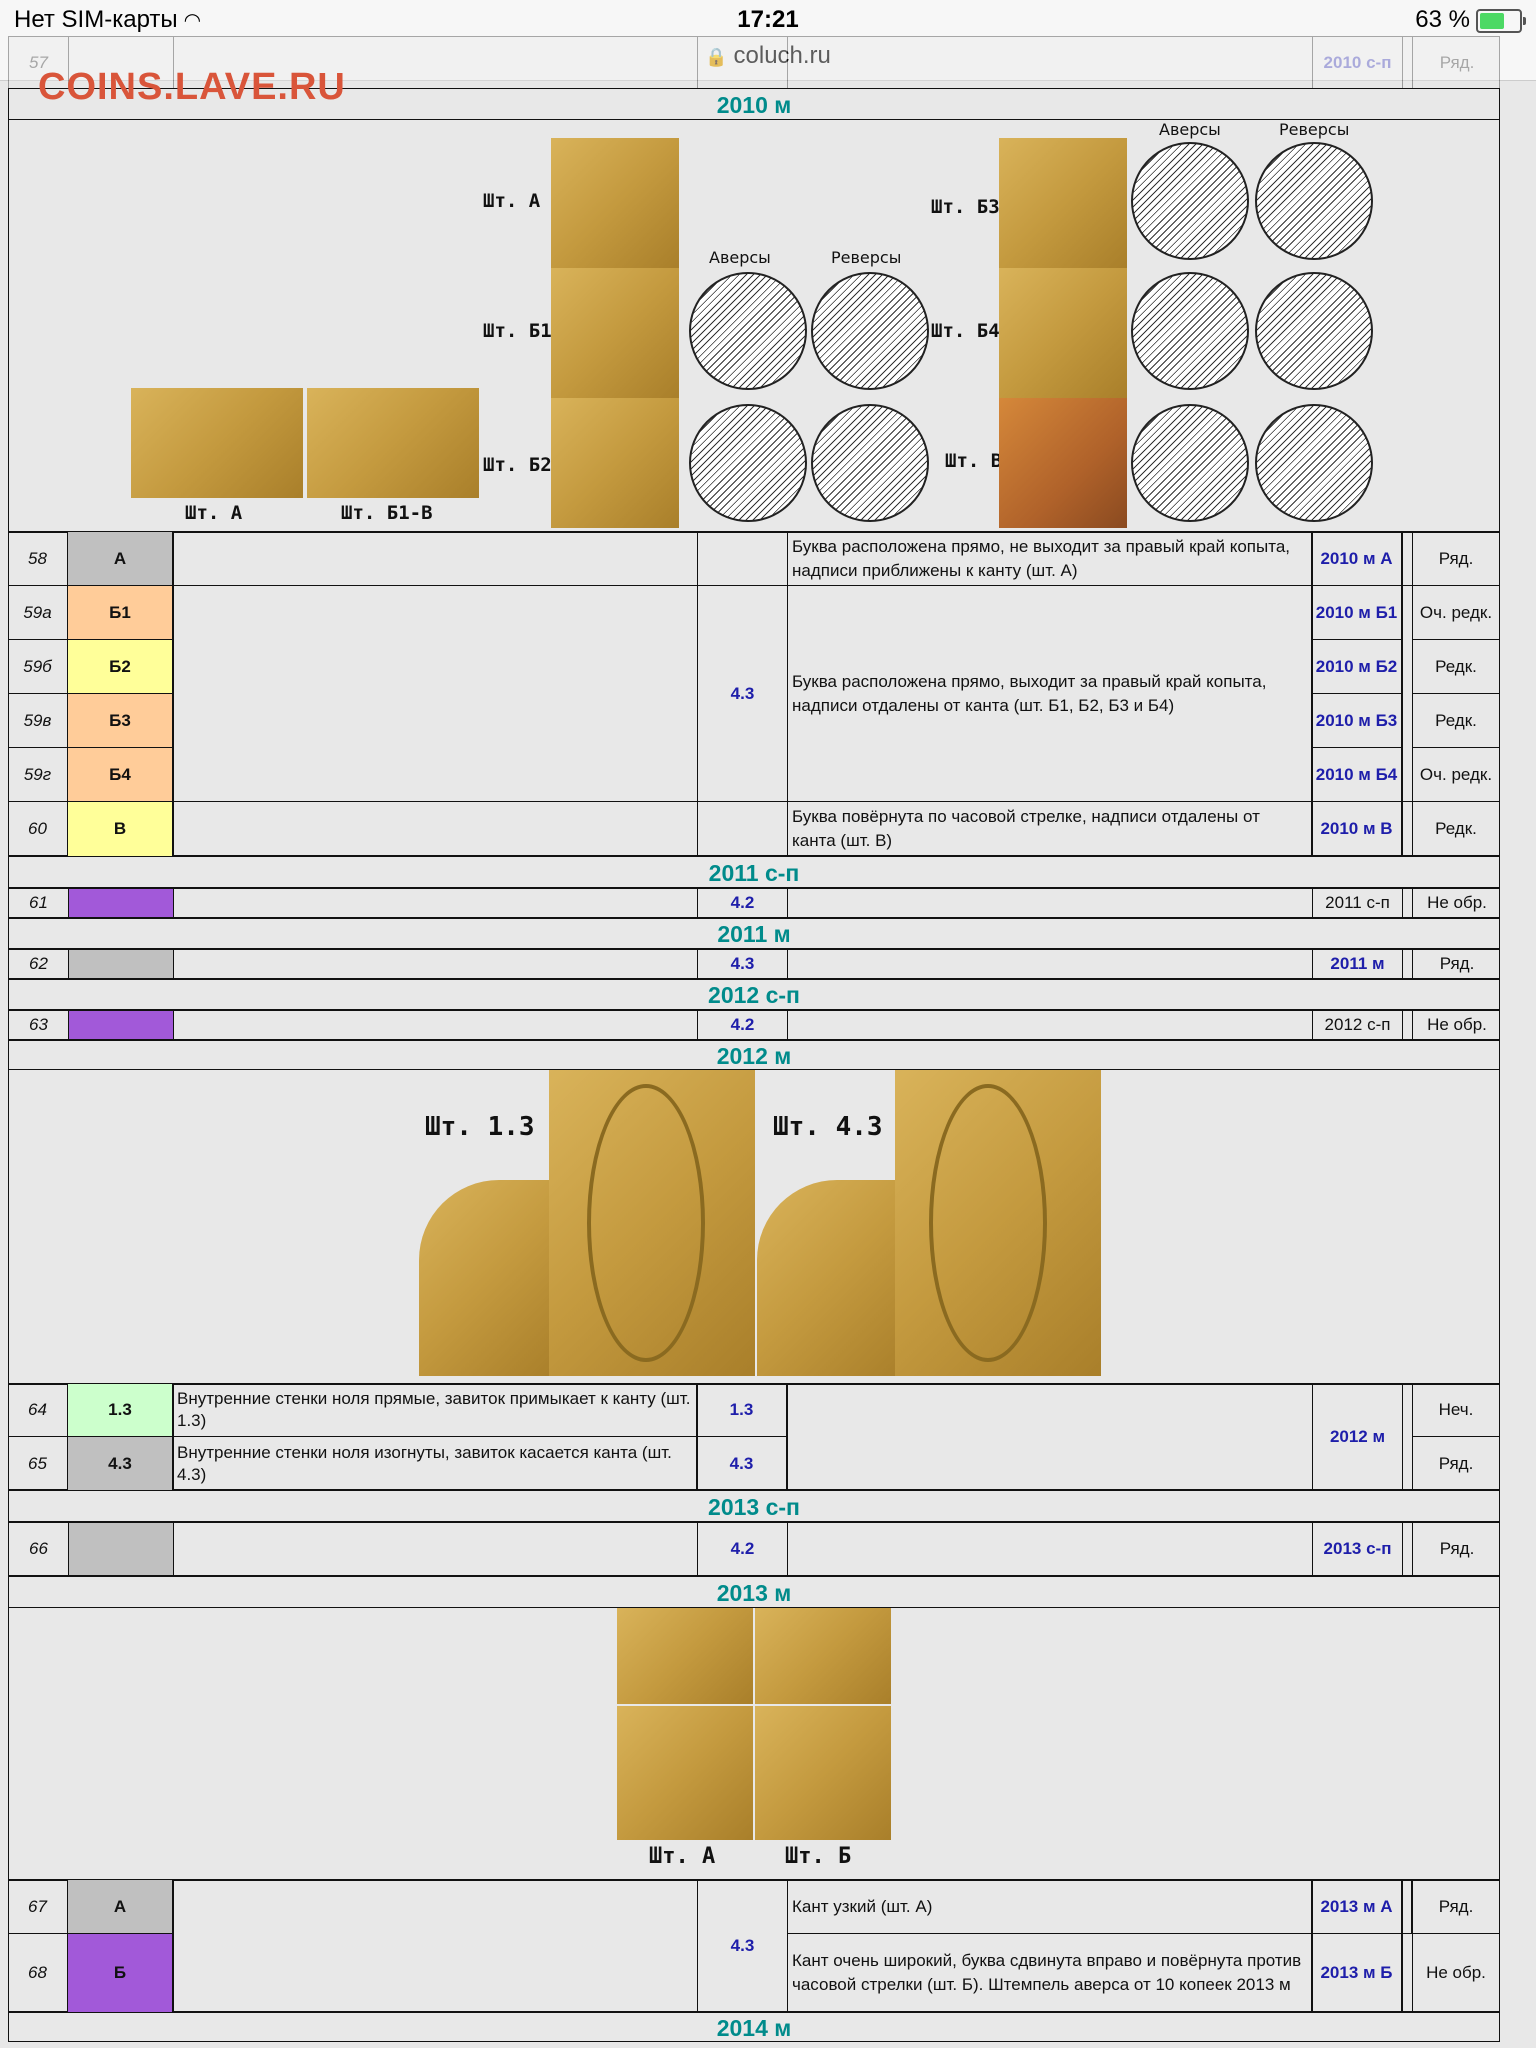 Image resolution: width=1536 pixels, height=2048 pixels. Describe the element at coordinates (1357, 775) in the screenshot. I see `row-year: 2010 м Б4` at that location.